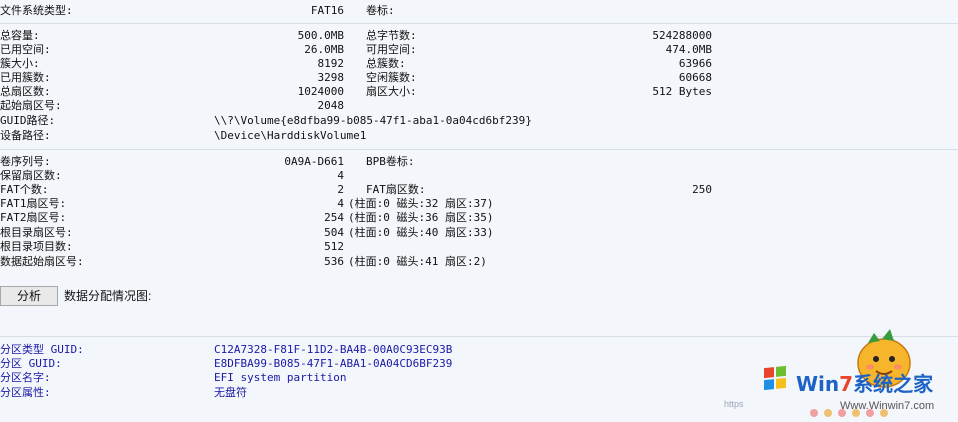  What do you see at coordinates (42, 261) in the screenshot?
I see `data-start-sector-label: 数据起始扇区号:` at bounding box center [42, 261].